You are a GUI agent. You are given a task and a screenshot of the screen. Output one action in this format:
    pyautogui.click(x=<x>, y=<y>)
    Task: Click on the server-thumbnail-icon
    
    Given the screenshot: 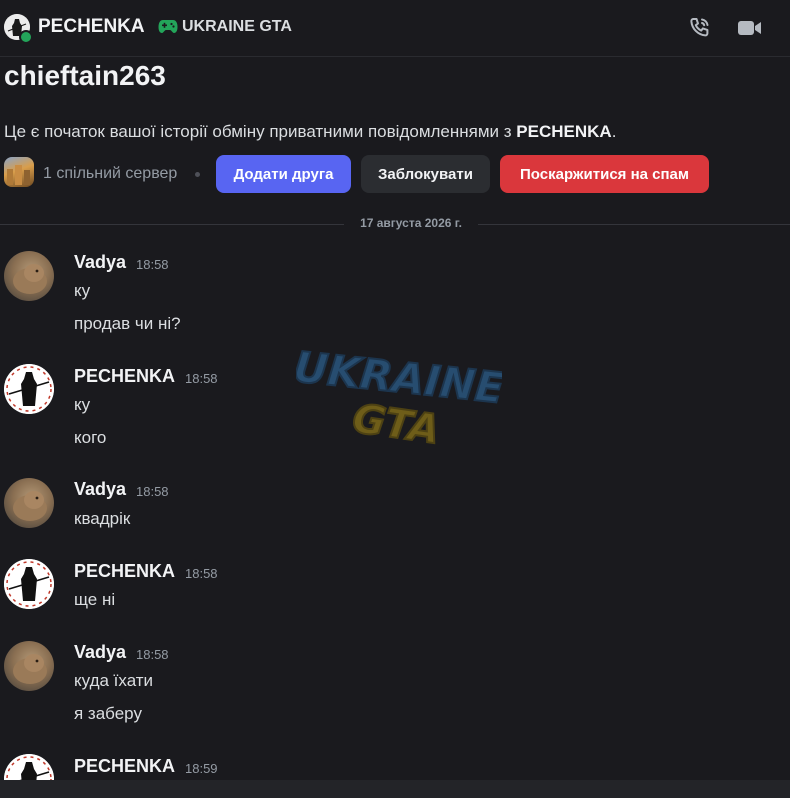 What is the action you would take?
    pyautogui.click(x=18, y=175)
    